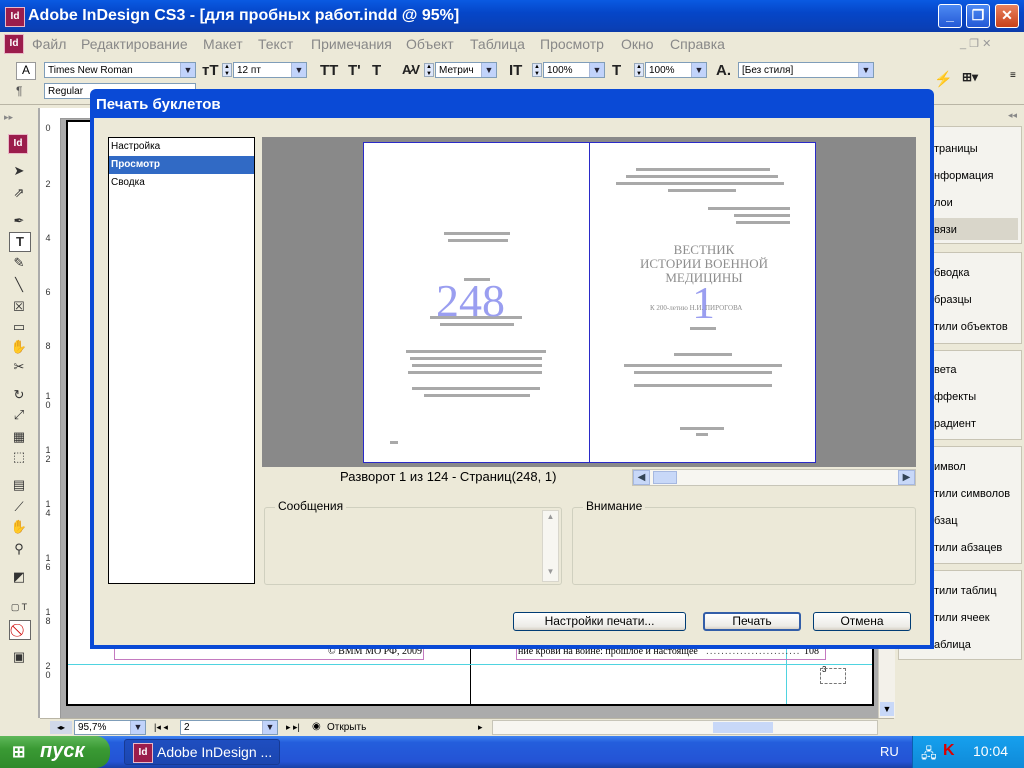 This screenshot has height=768, width=1024. What do you see at coordinates (329, 70) in the screenshot?
I see `all-caps-icon: TT` at bounding box center [329, 70].